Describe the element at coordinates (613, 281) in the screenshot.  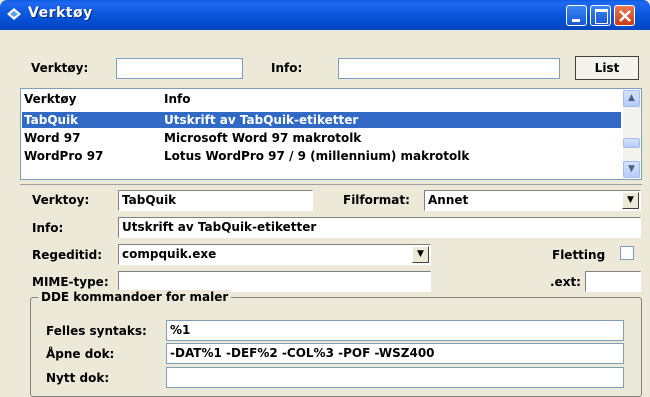
I see `ext-field` at that location.